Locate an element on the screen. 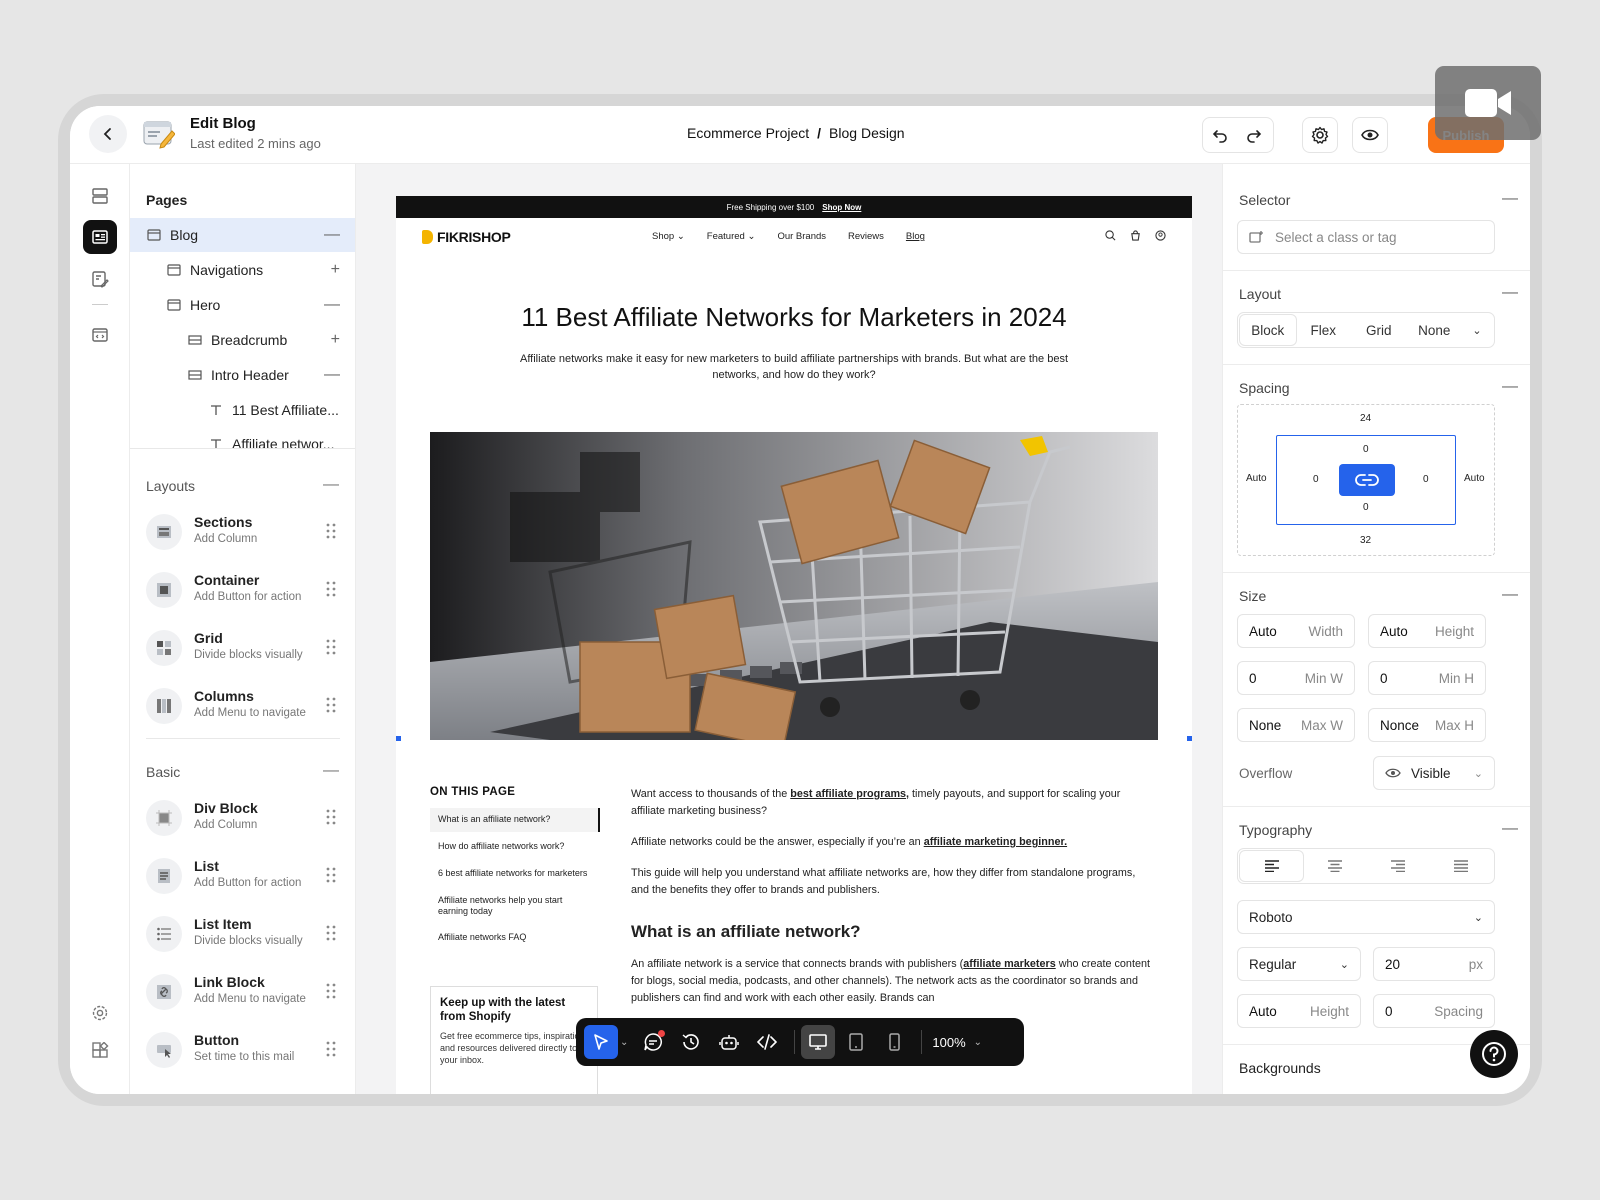 The height and width of the screenshot is (1200, 1600). tree-item-hero: Hero — is located at coordinates (242, 305).